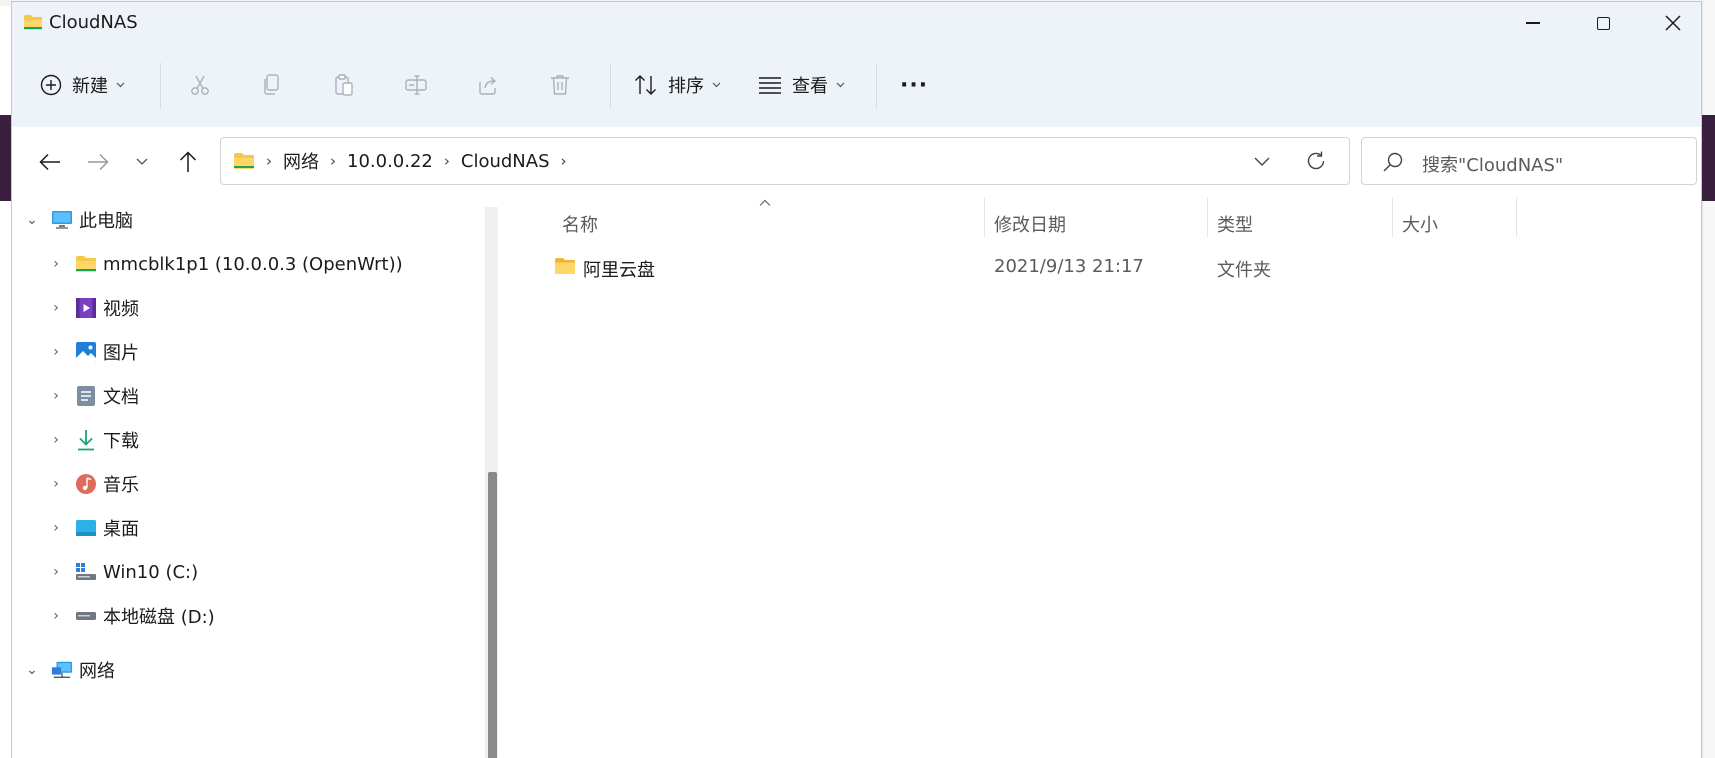 The image size is (1715, 758). What do you see at coordinates (1492, 164) in the screenshot?
I see `search-input: 搜索"CloudNAS"` at bounding box center [1492, 164].